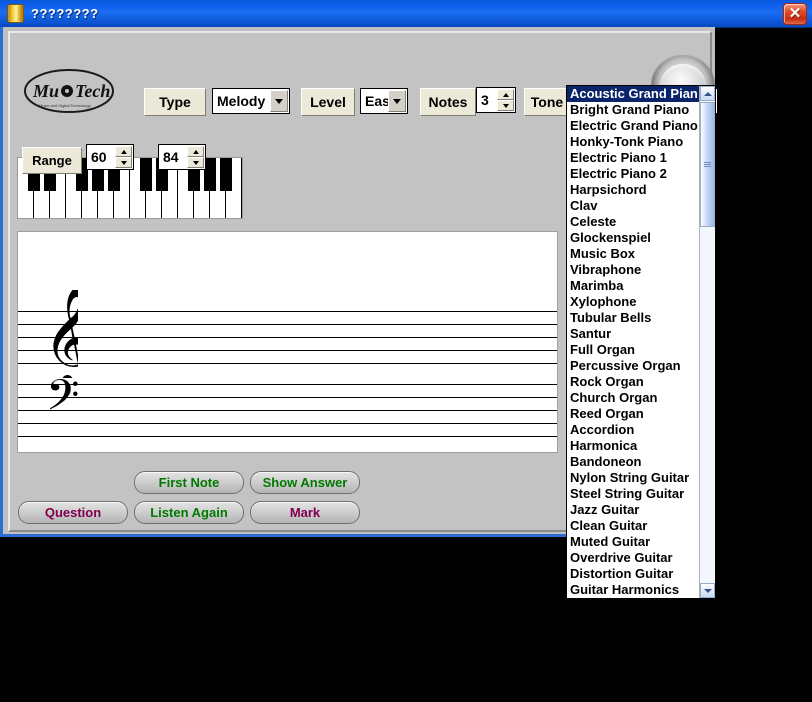  What do you see at coordinates (189, 512) in the screenshot?
I see `listen-again-button: Listen Again` at bounding box center [189, 512].